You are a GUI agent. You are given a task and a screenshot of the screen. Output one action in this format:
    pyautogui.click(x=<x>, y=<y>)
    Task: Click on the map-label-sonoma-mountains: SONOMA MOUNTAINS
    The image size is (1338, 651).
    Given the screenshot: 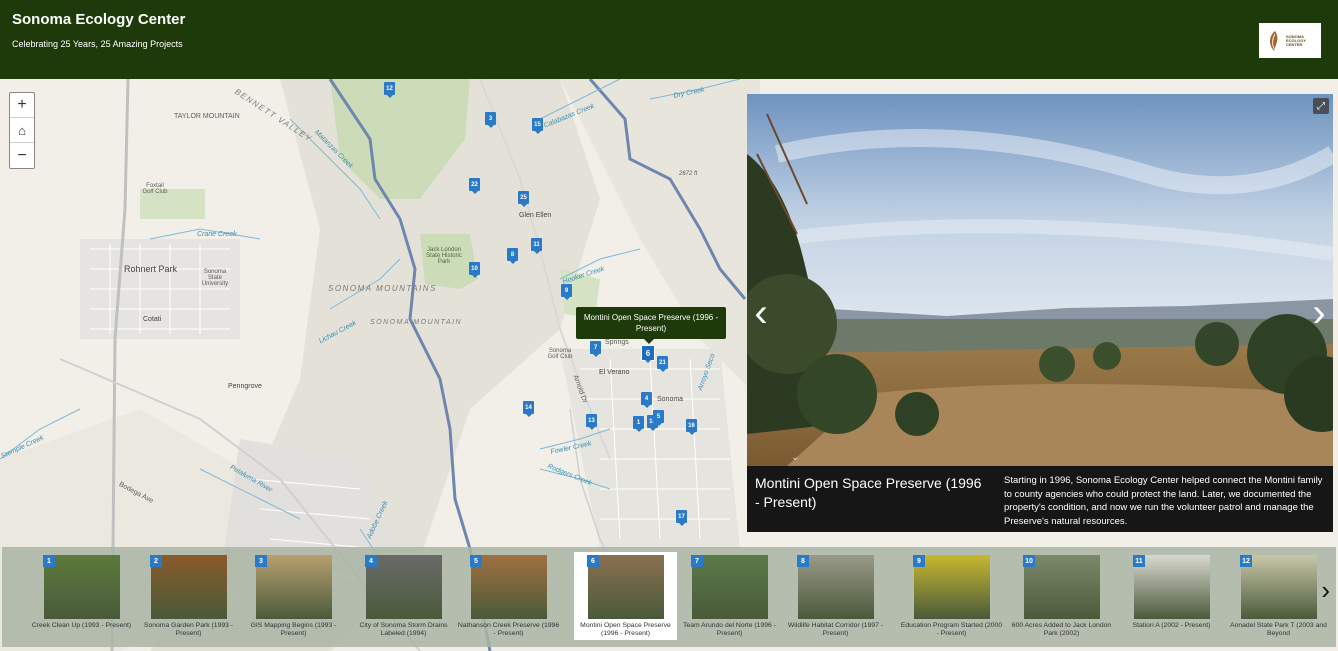 What is the action you would take?
    pyautogui.click(x=382, y=288)
    